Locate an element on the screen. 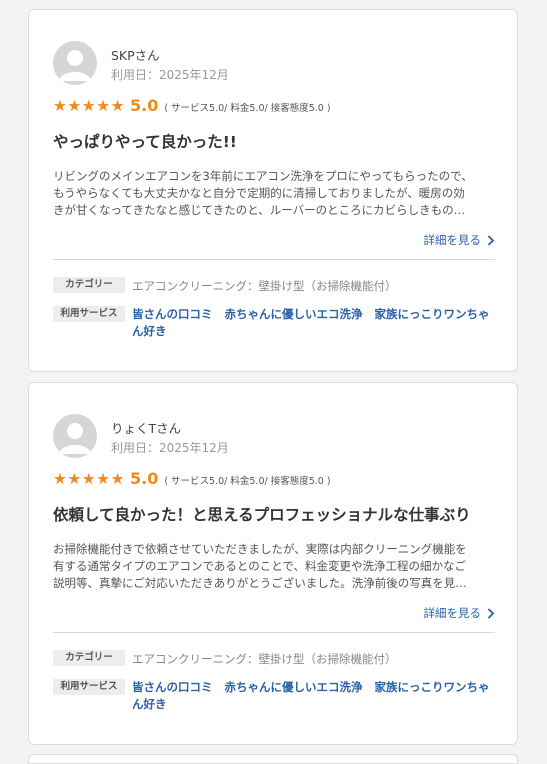  review-body-line: お掃除機能付きで依頼させていただきましたが、実際は内部クリーニング機能を is located at coordinates (260, 549).